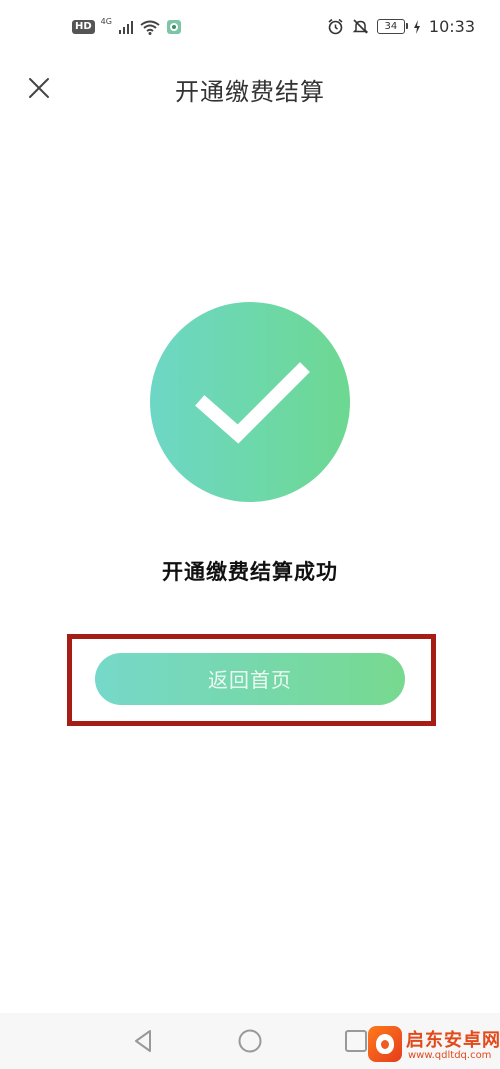 The height and width of the screenshot is (1069, 500). What do you see at coordinates (250, 679) in the screenshot?
I see `return-home-button: 返回首页` at bounding box center [250, 679].